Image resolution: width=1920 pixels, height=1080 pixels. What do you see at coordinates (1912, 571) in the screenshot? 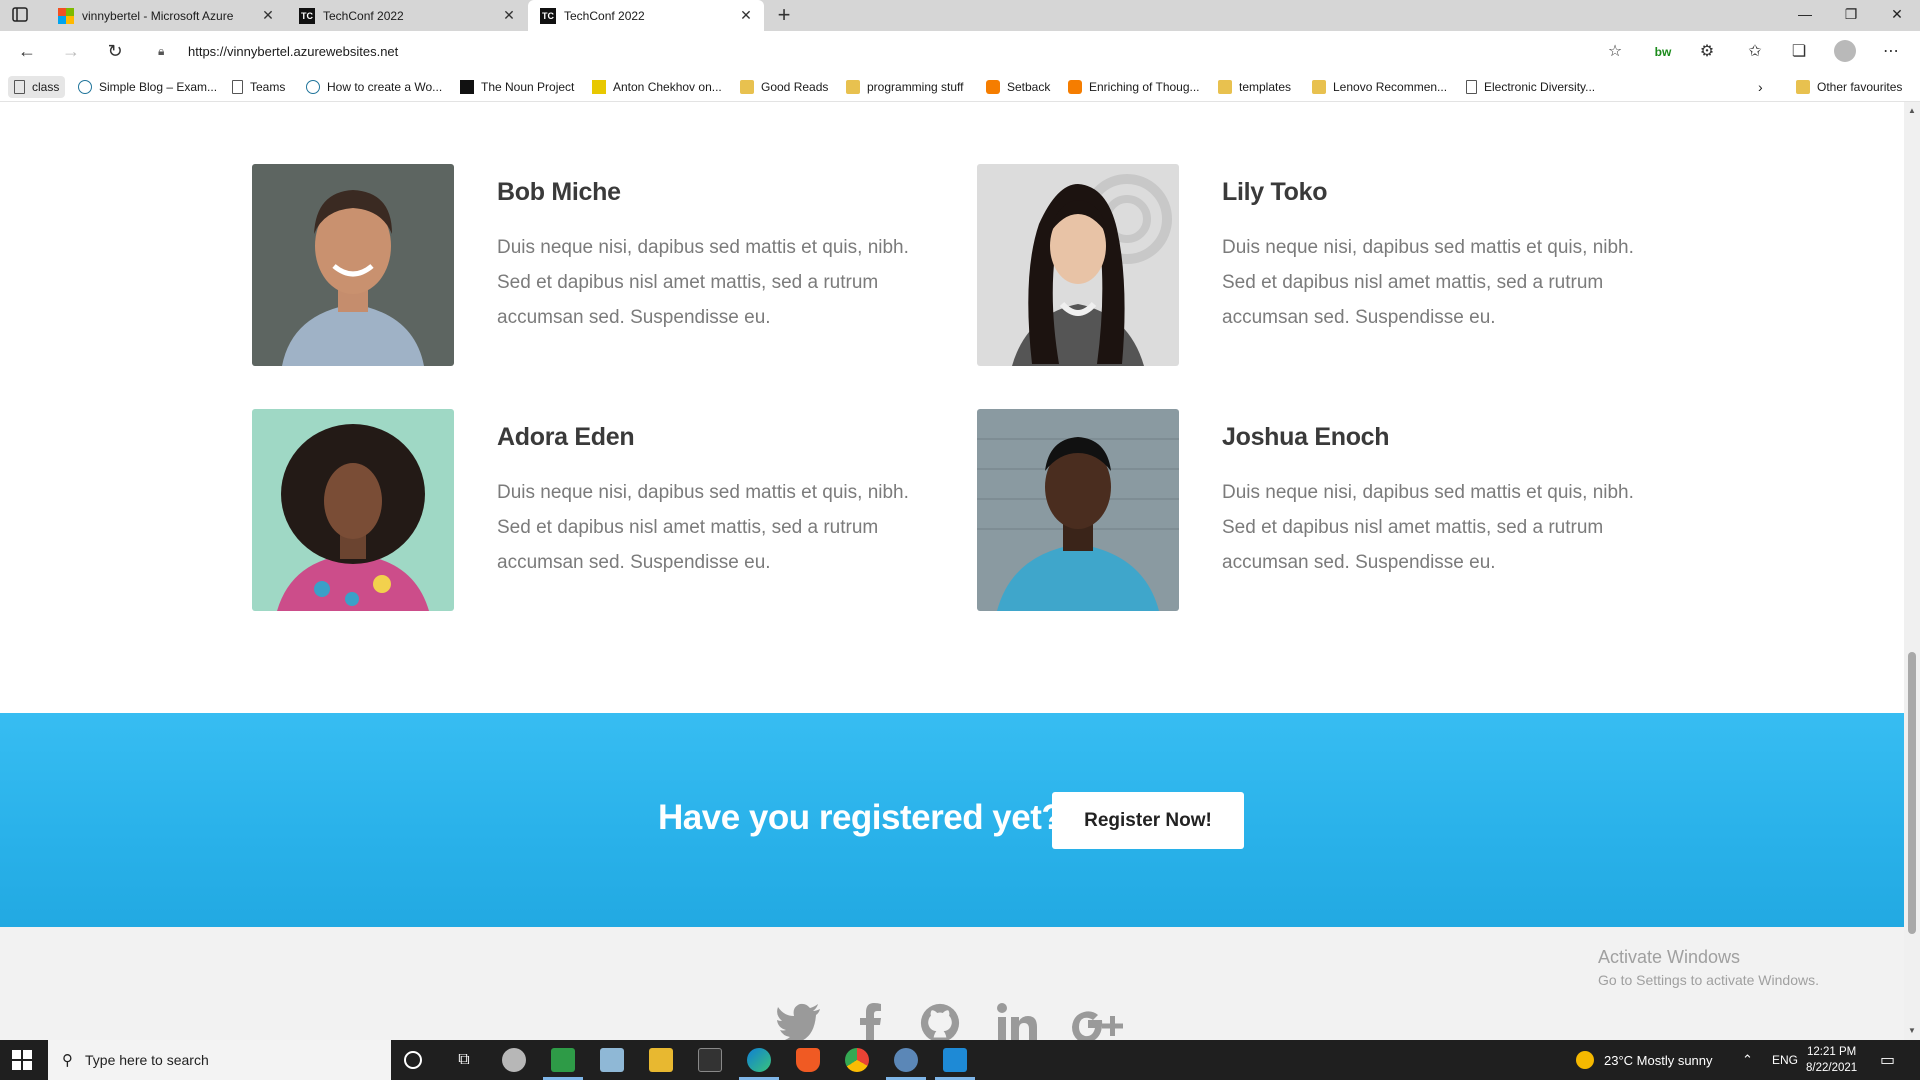
I see `vertical-scrollbar: ▲ ▼` at bounding box center [1912, 571].